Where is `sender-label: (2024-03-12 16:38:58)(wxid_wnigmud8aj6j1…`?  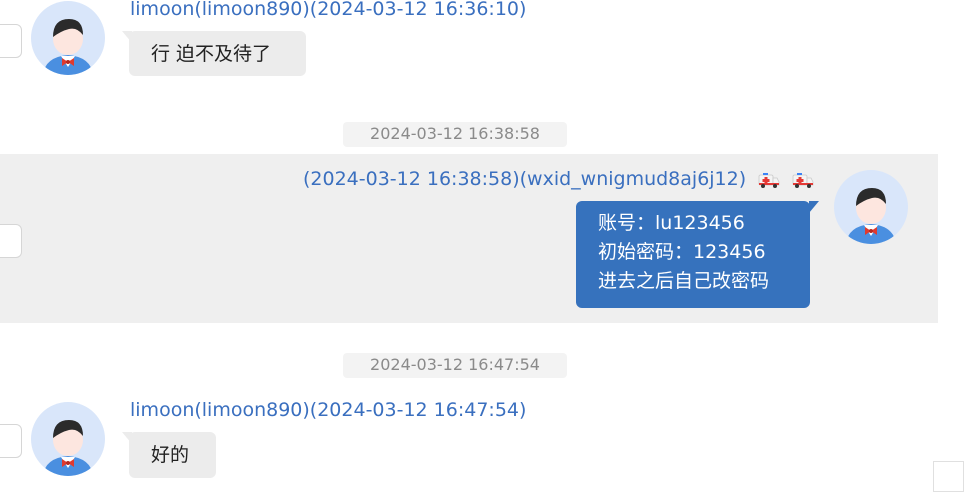 sender-label: (2024-03-12 16:38:58)(wxid_wnigmud8aj6j1… is located at coordinates (558, 179).